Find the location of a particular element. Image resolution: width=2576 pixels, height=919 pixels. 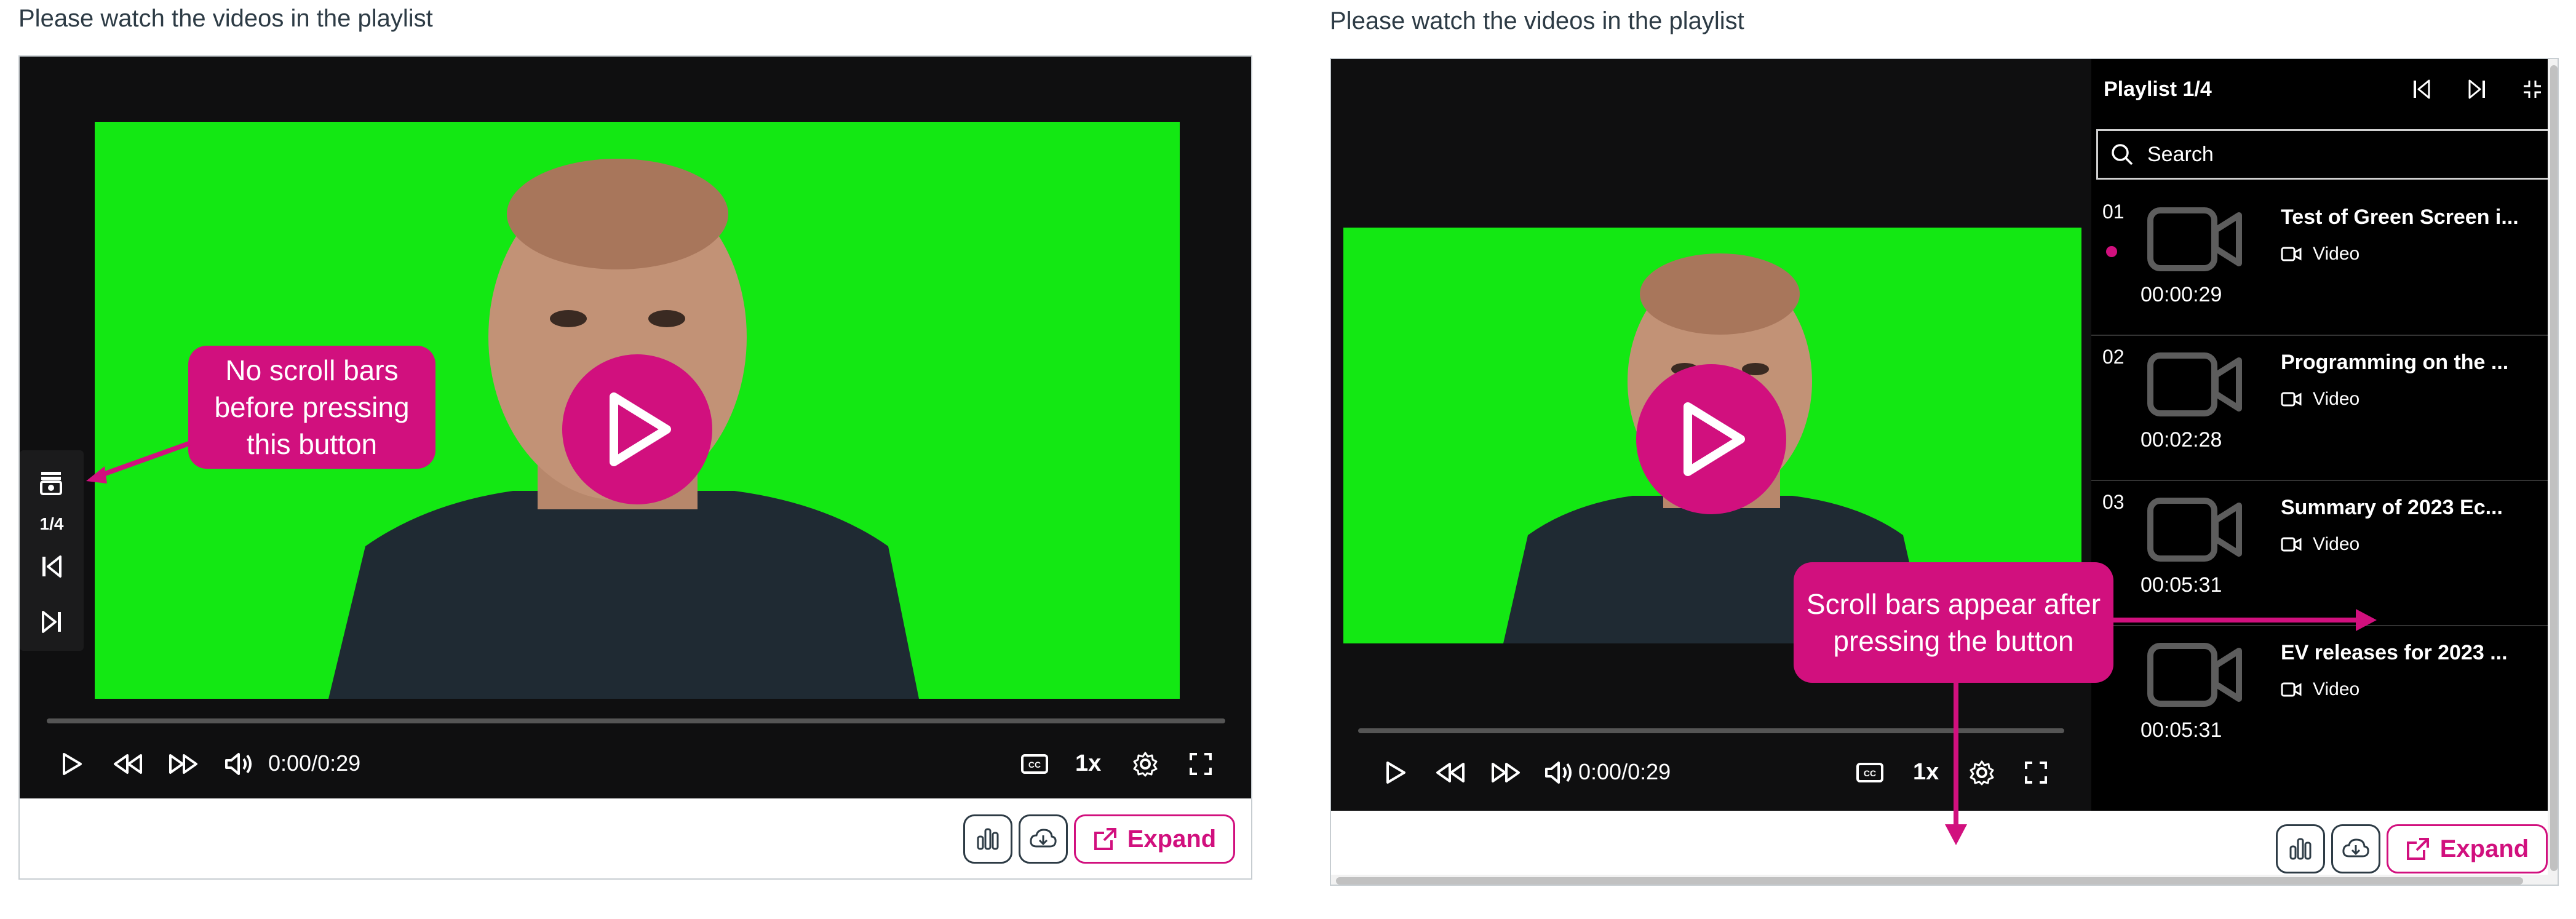

right-expand-button: Expand is located at coordinates (2467, 848).